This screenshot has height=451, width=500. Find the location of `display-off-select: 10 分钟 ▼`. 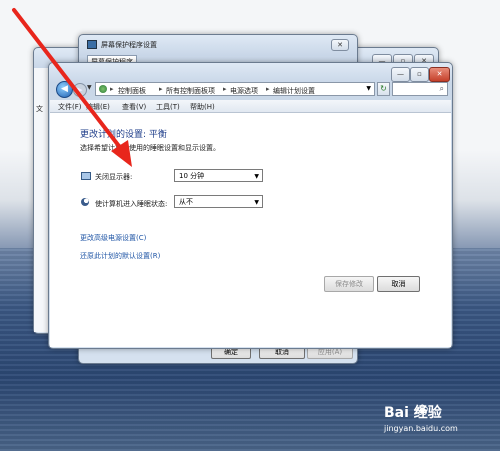

display-off-select: 10 分钟 ▼ is located at coordinates (218, 175).